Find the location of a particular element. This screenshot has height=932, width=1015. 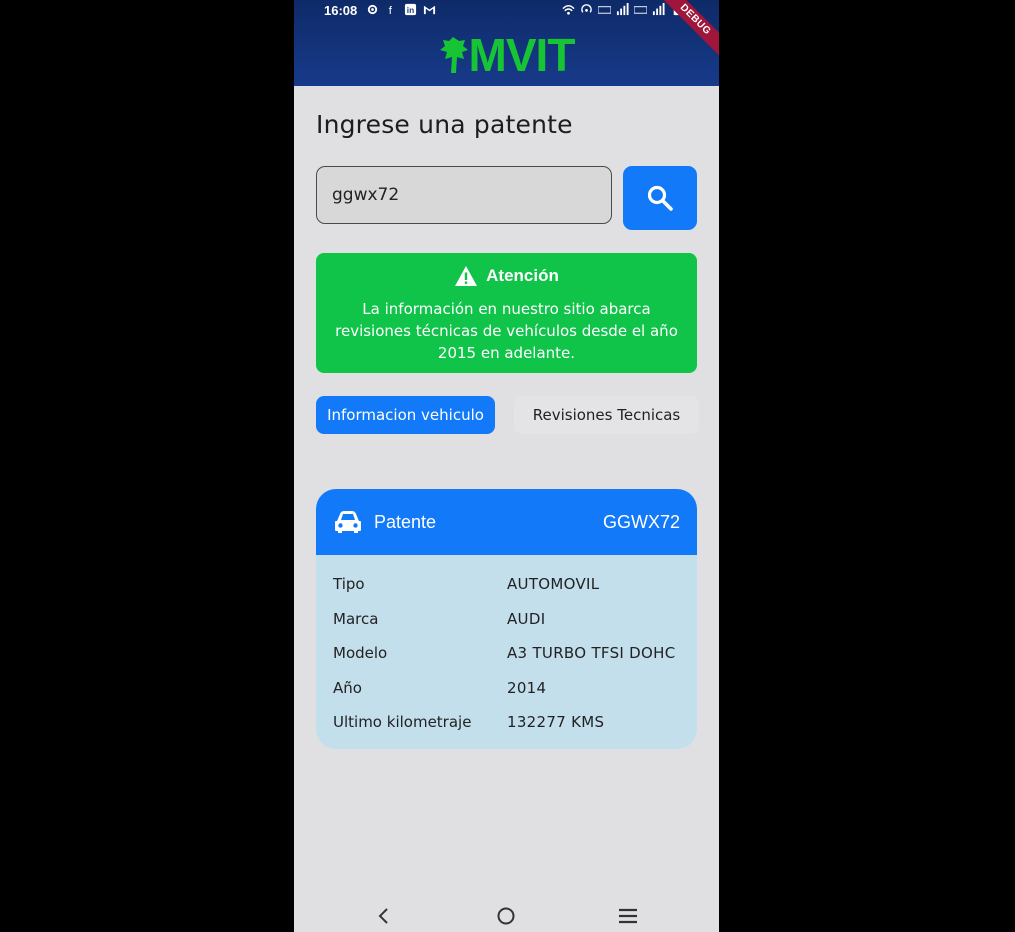

settings-icon is located at coordinates (372, 9).